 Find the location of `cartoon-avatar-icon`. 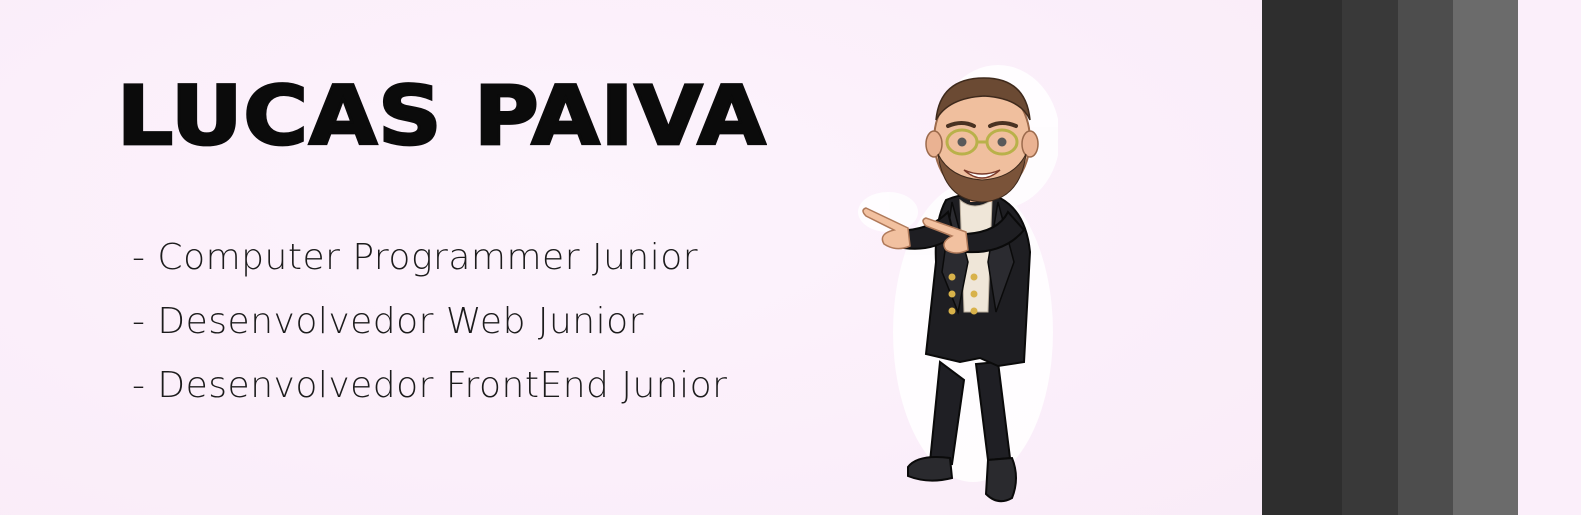

cartoon-avatar-icon is located at coordinates (958, 284).